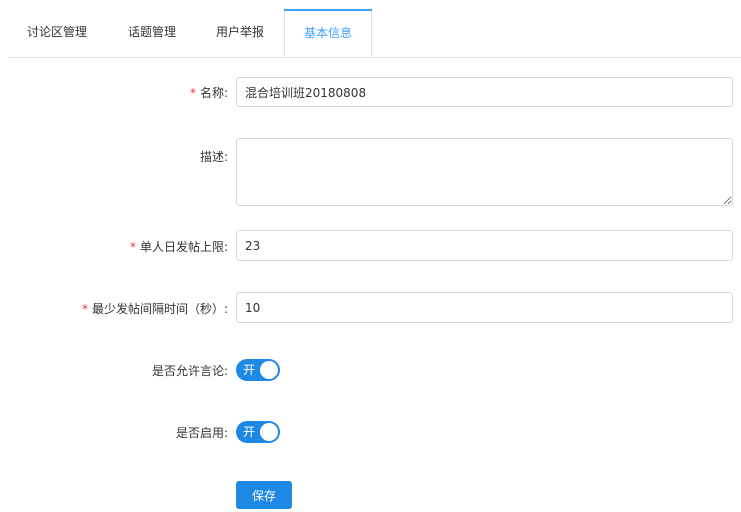 Image resolution: width=741 pixels, height=512 pixels. What do you see at coordinates (57, 33) in the screenshot?
I see `tab-forum-management: 讨论区管理` at bounding box center [57, 33].